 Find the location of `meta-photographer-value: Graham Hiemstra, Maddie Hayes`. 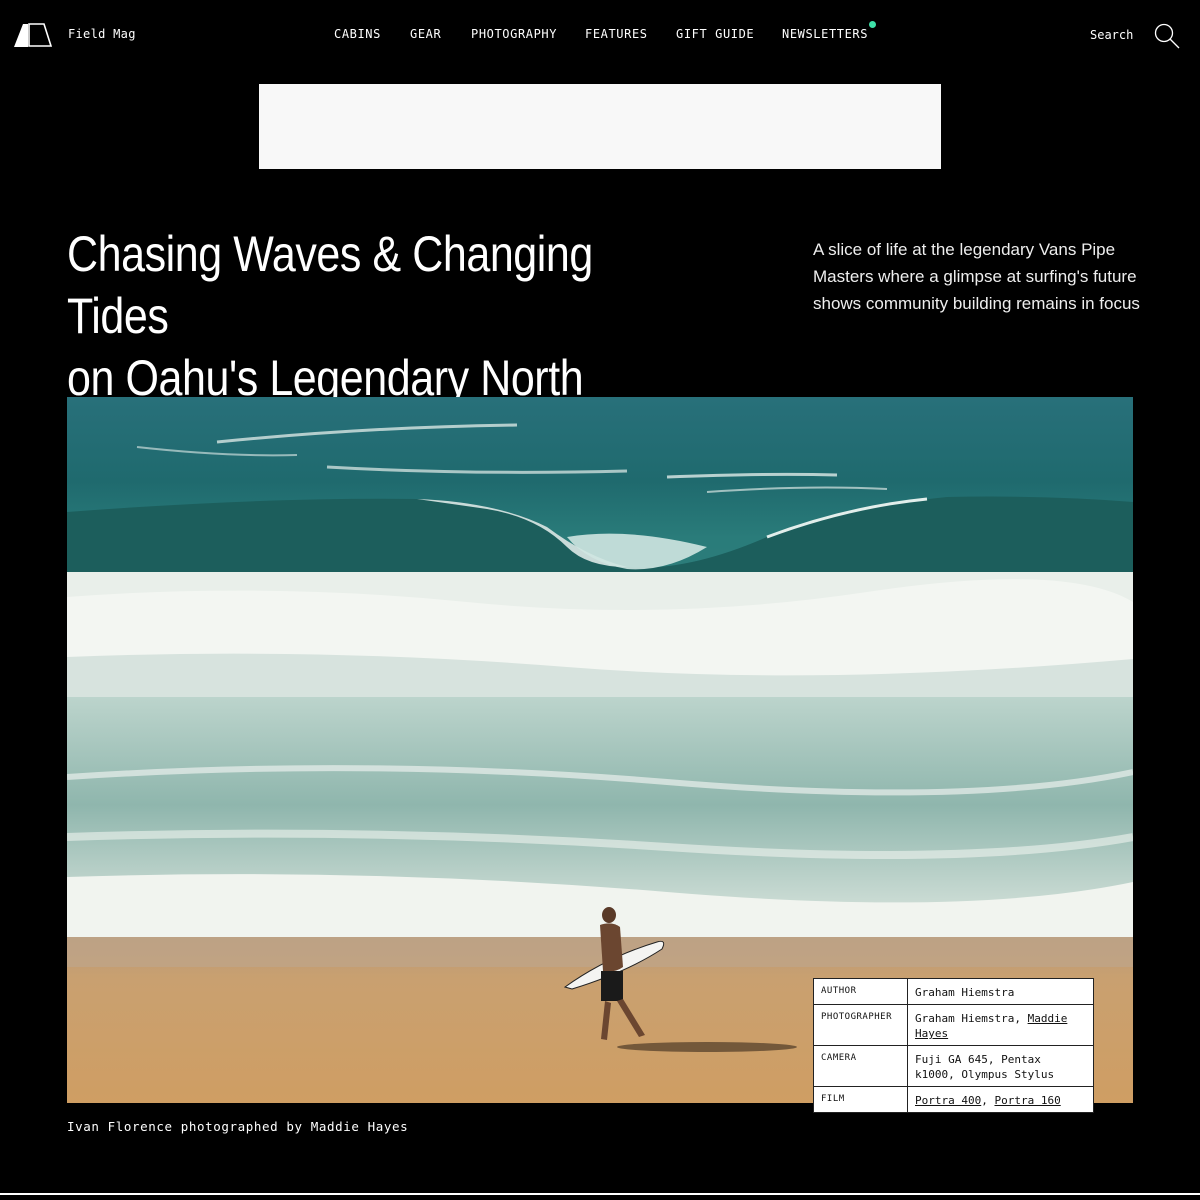

meta-photographer-value: Graham Hiemstra, Maddie Hayes is located at coordinates (1000, 1025).